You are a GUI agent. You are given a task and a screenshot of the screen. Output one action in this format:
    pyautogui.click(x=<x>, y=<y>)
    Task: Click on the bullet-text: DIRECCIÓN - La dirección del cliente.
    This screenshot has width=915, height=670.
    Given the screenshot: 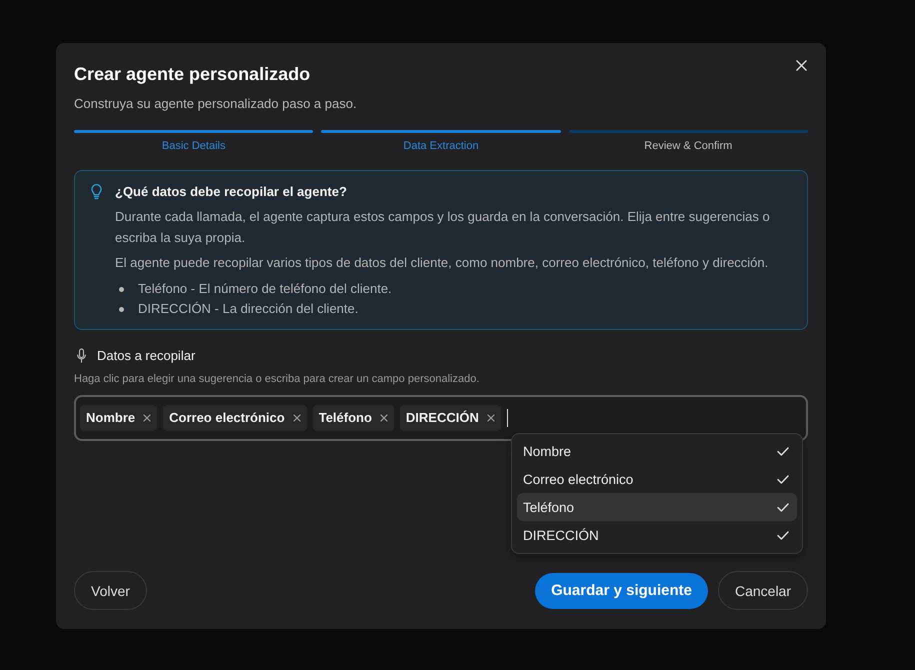 What is the action you would take?
    pyautogui.click(x=248, y=309)
    